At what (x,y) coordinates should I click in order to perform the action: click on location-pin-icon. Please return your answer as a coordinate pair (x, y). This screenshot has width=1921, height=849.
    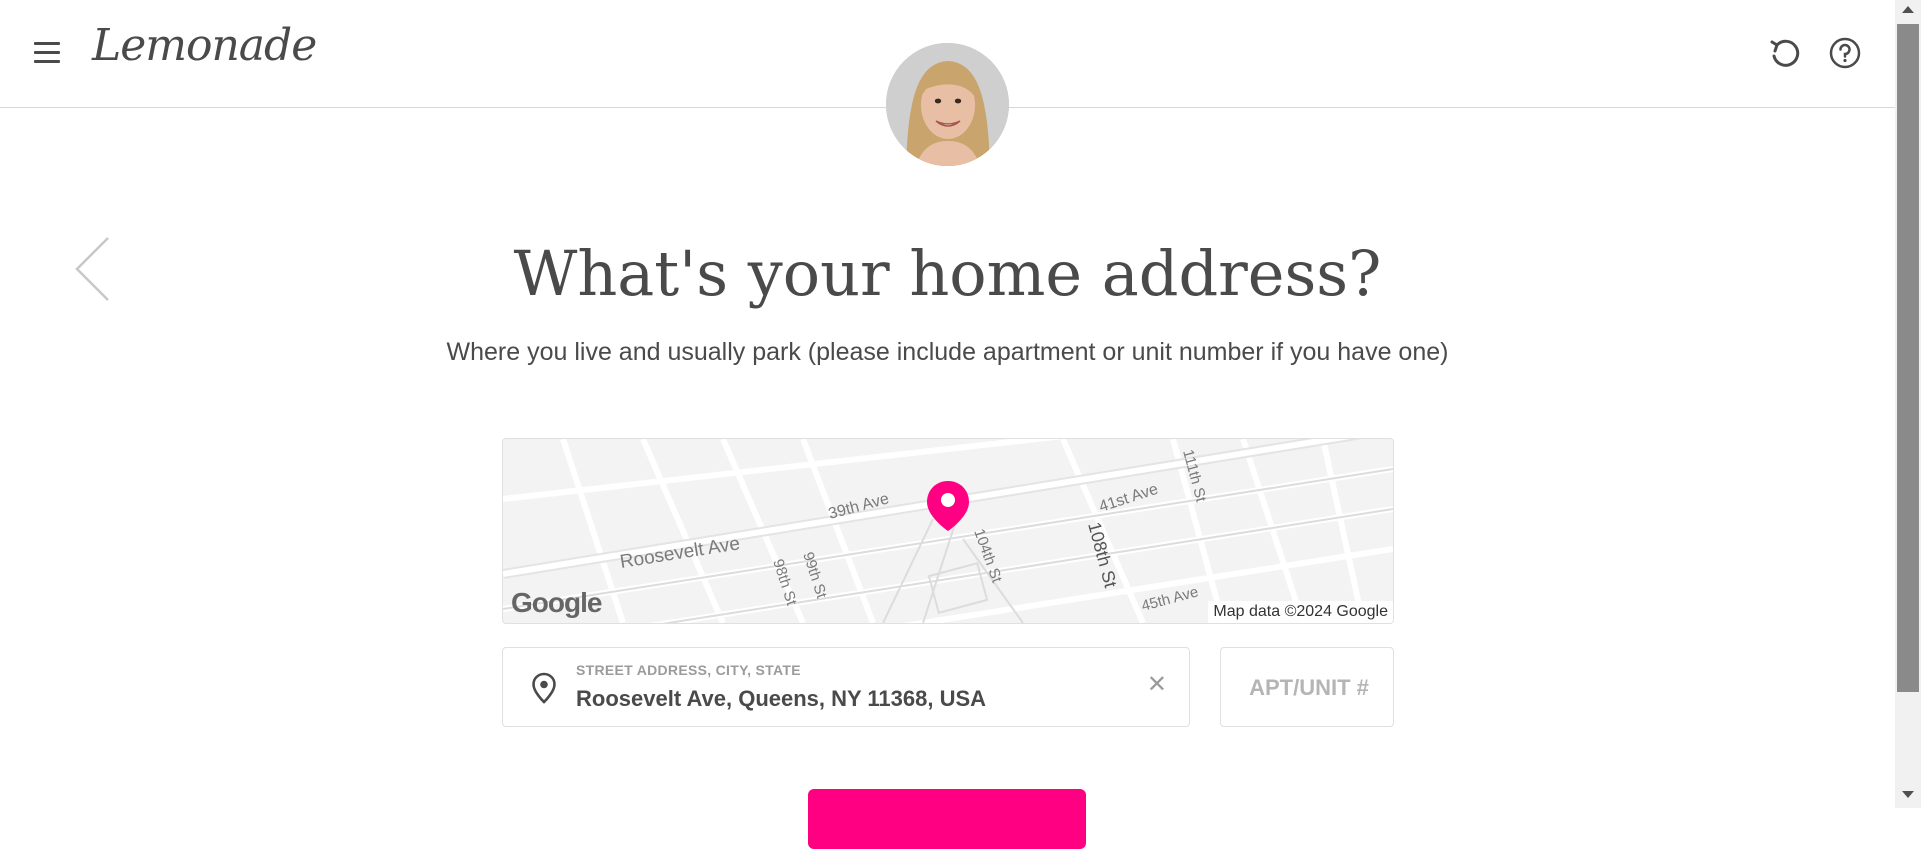
    Looking at the image, I should click on (544, 688).